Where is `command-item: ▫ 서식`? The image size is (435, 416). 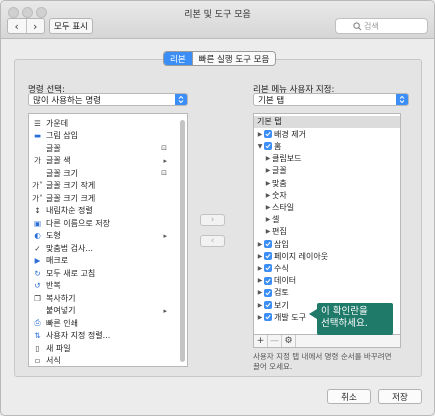
command-item: ▫ 서식 is located at coordinates (104, 361).